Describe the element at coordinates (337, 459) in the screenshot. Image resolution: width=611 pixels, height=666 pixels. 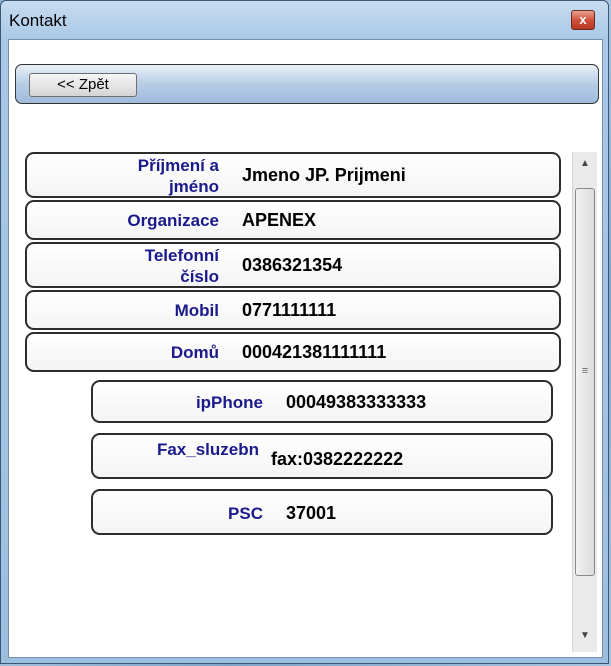
I see `field-value-fax: fax:0382222222` at that location.